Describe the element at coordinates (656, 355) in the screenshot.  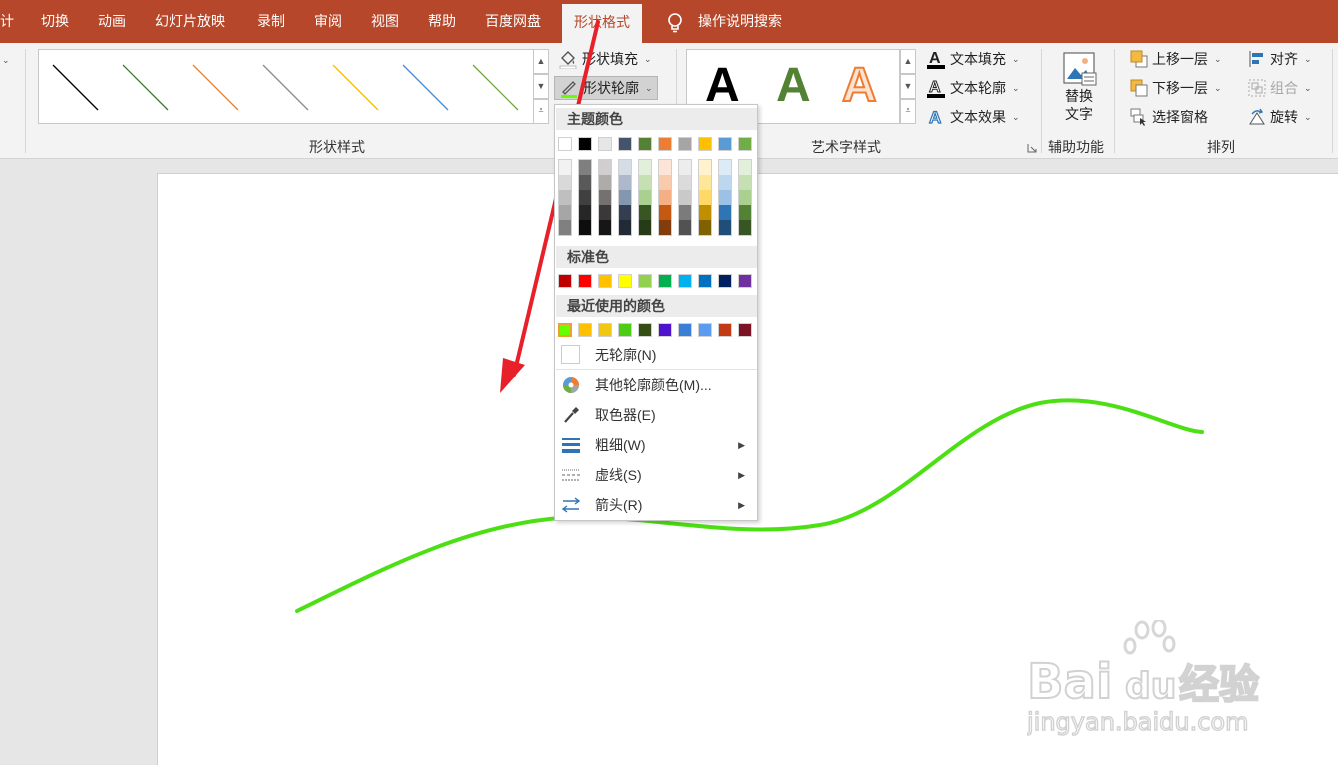
I see `no-outline-item: 无轮廓(N)` at that location.